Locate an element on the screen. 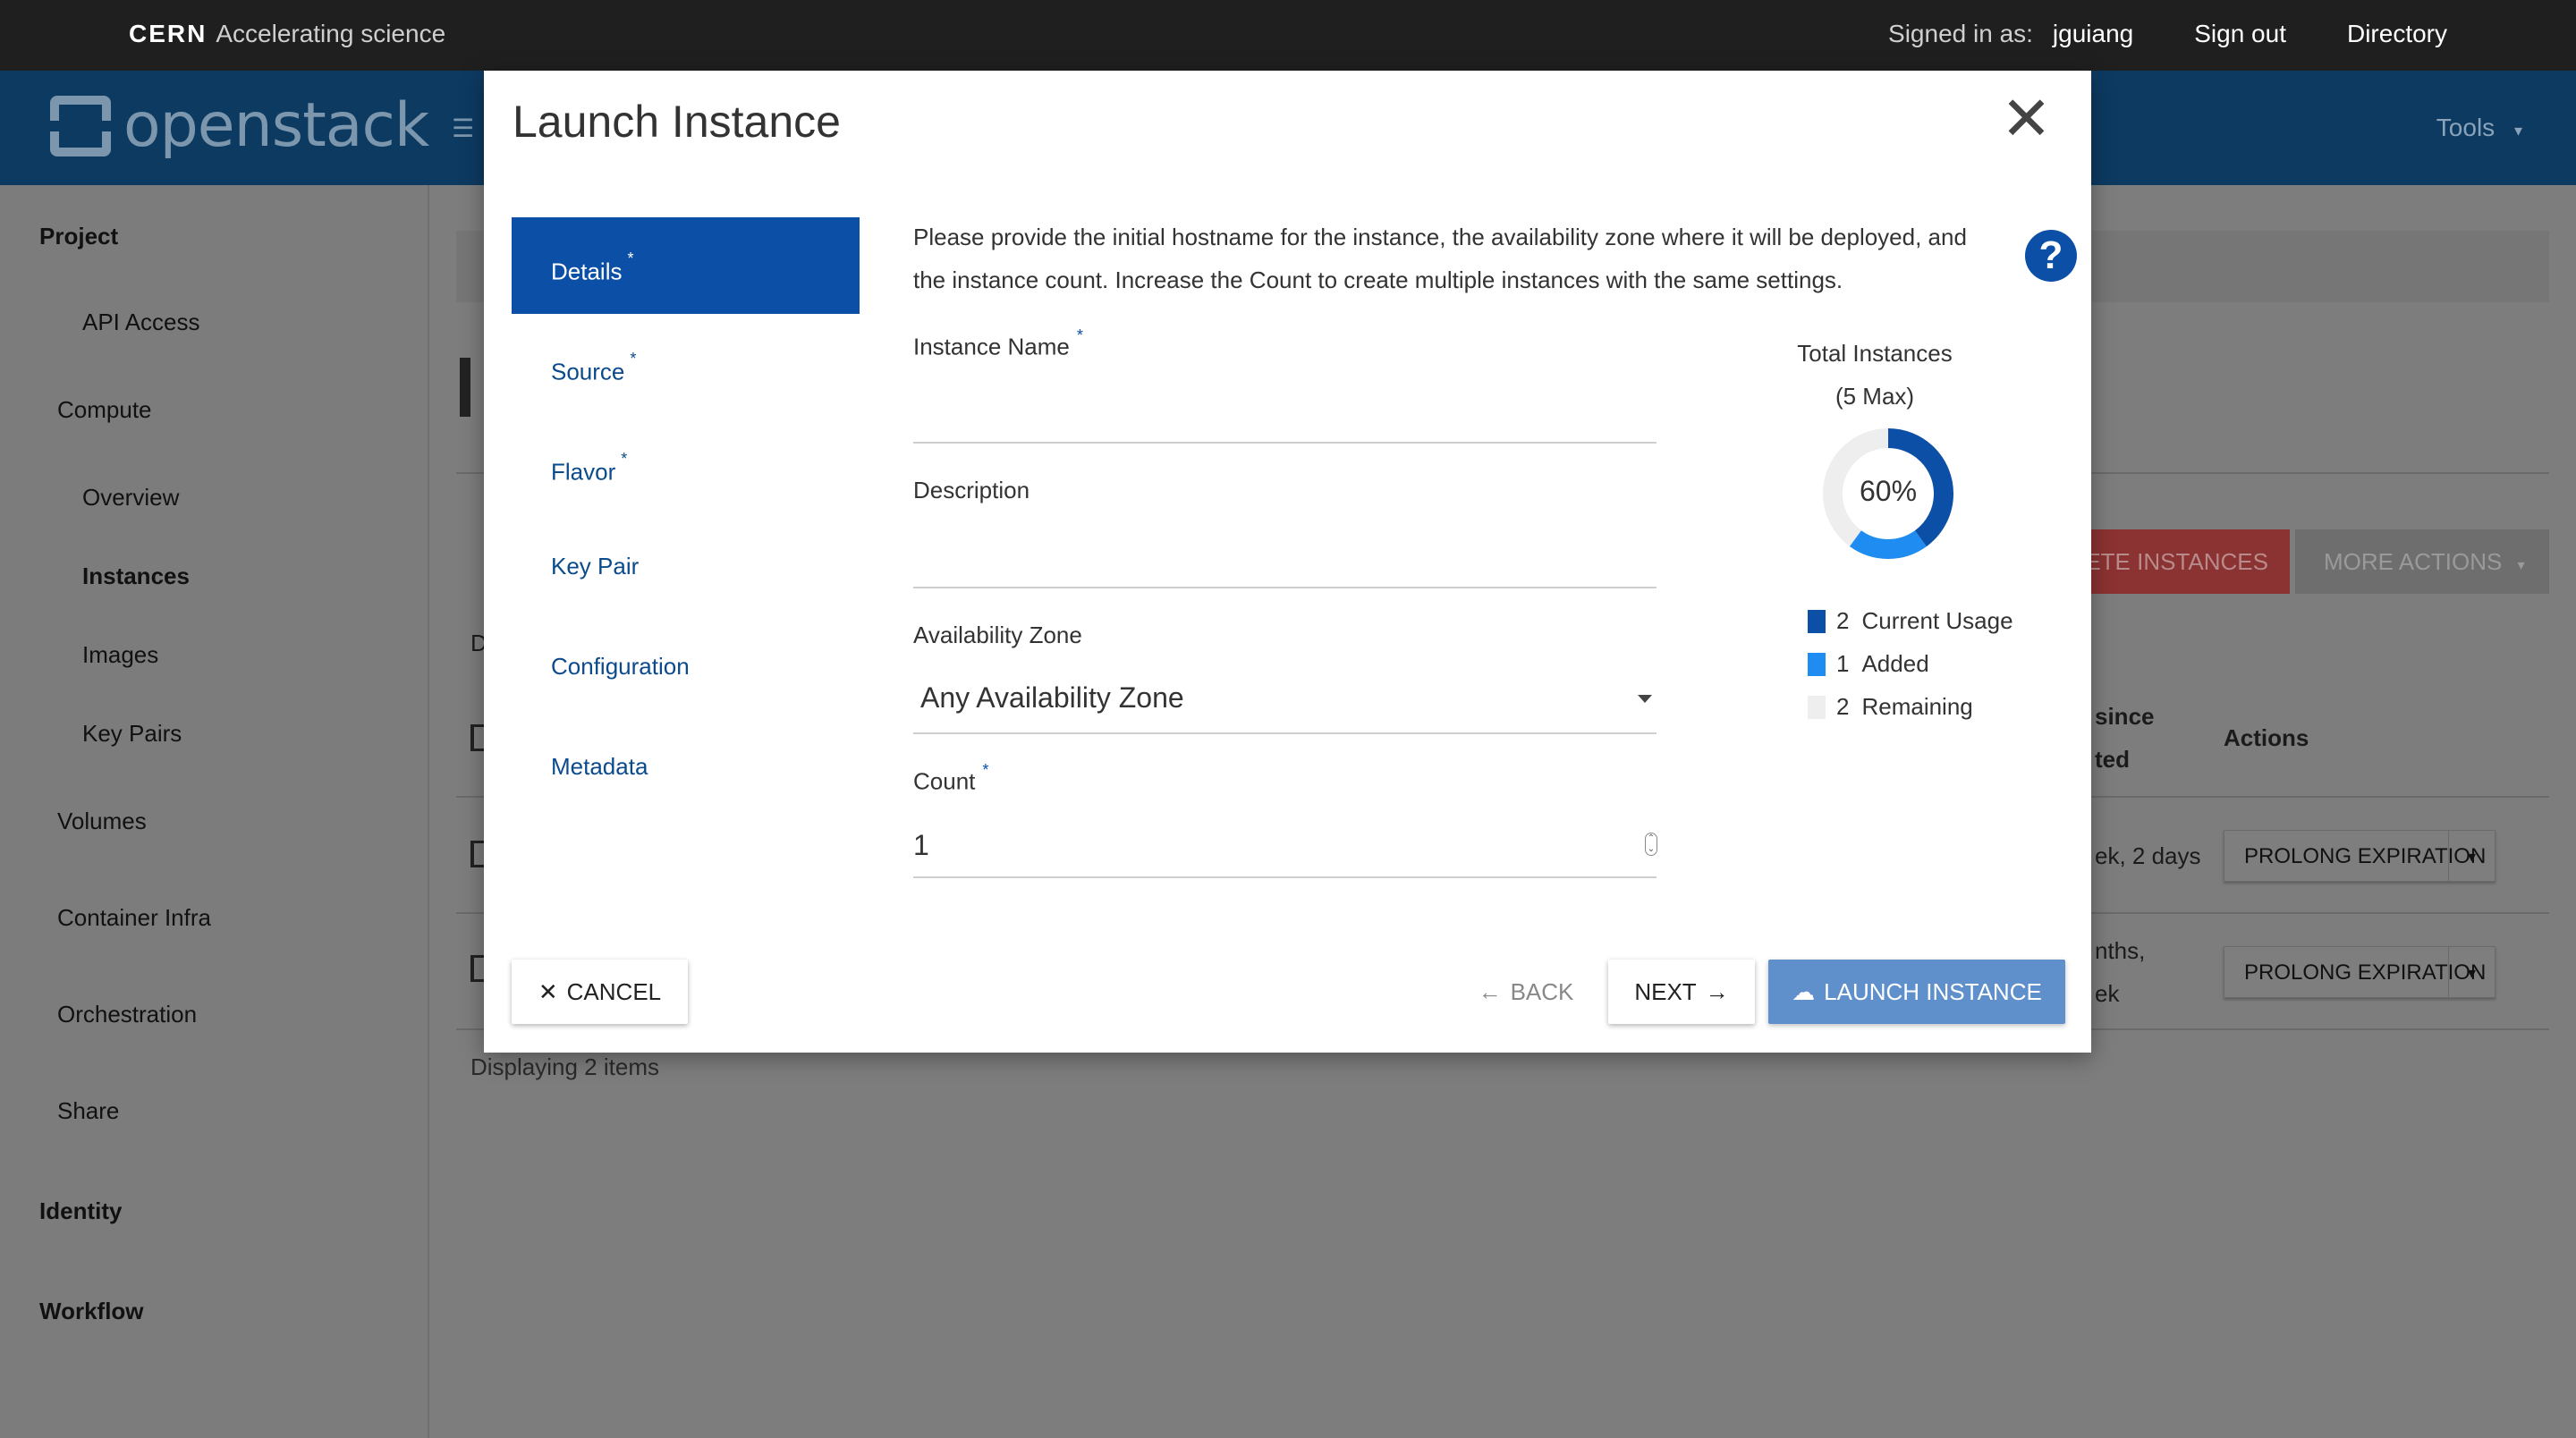  sidebar-item-share: Share is located at coordinates (88, 1111).